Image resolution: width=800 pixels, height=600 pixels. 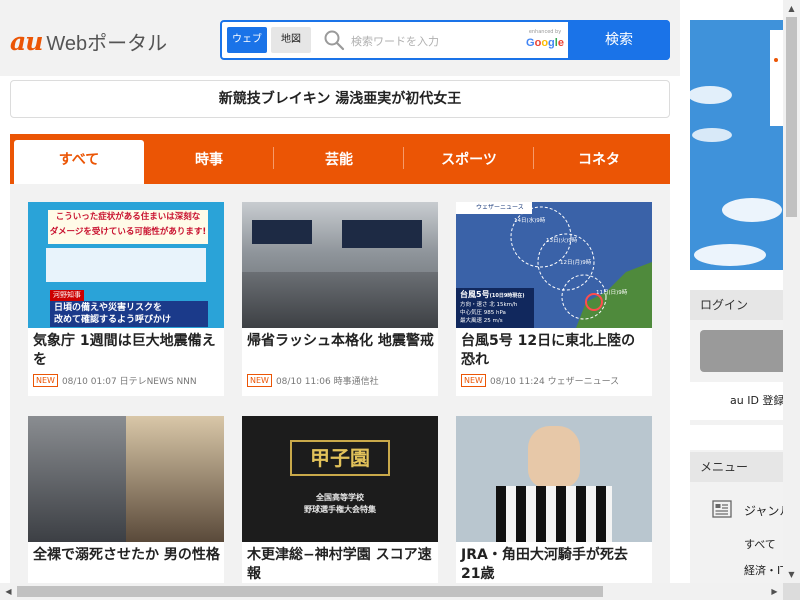 I want to click on departure-board-left, so click(x=282, y=232).